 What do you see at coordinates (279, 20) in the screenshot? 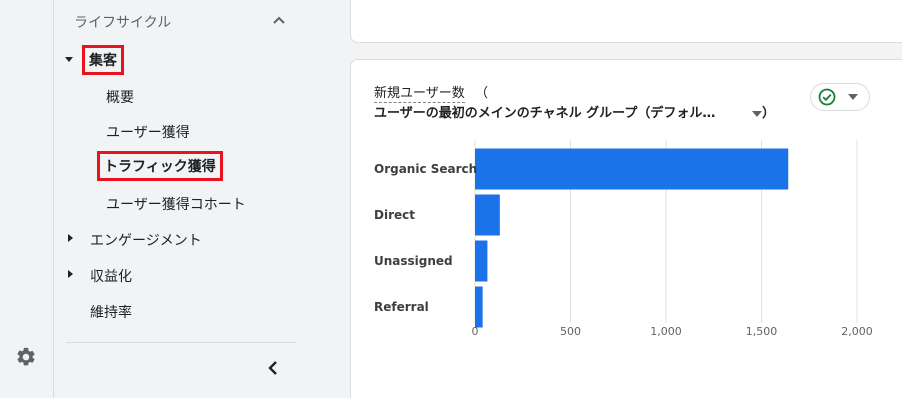
I see `chevron-up-icon` at bounding box center [279, 20].